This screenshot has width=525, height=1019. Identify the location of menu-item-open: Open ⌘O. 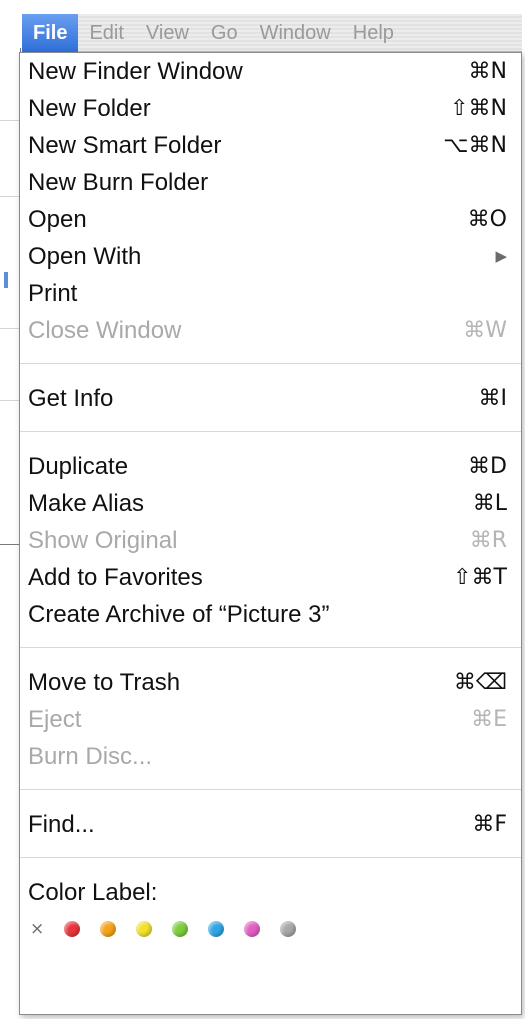
(270, 219).